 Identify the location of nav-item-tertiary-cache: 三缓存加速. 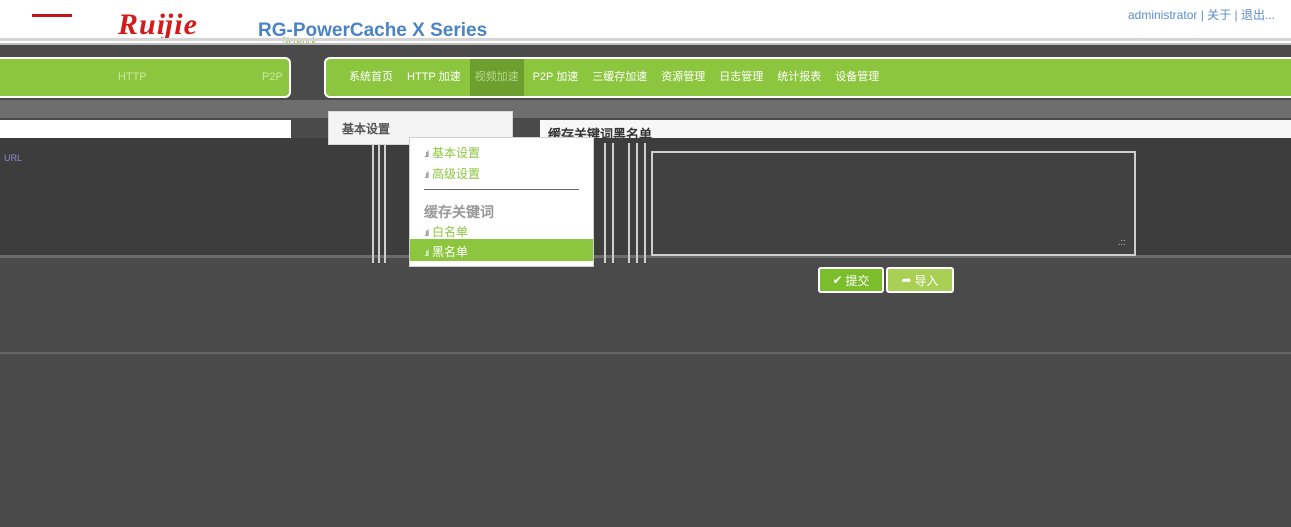
(619, 77).